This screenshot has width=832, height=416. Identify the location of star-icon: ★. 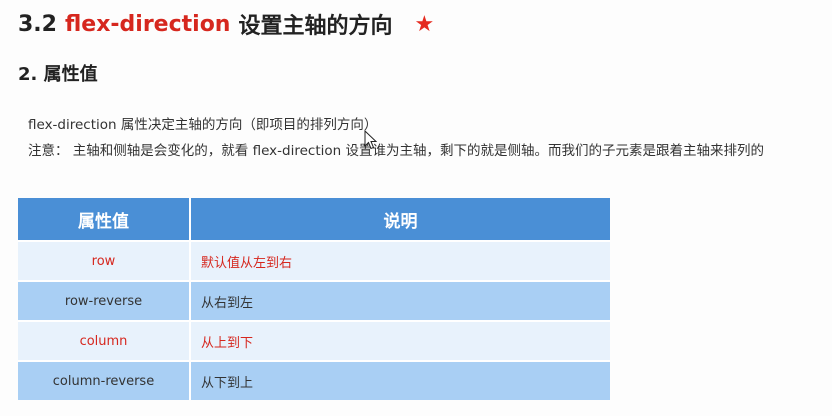
(424, 24).